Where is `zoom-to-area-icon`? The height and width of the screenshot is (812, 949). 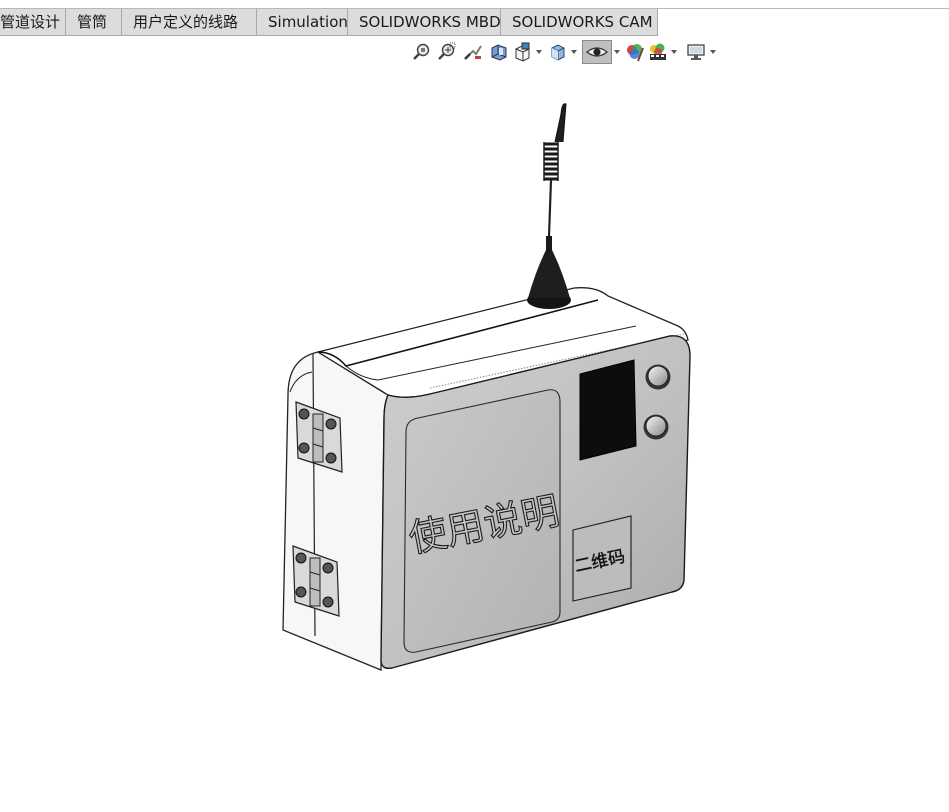 zoom-to-area-icon is located at coordinates (447, 52).